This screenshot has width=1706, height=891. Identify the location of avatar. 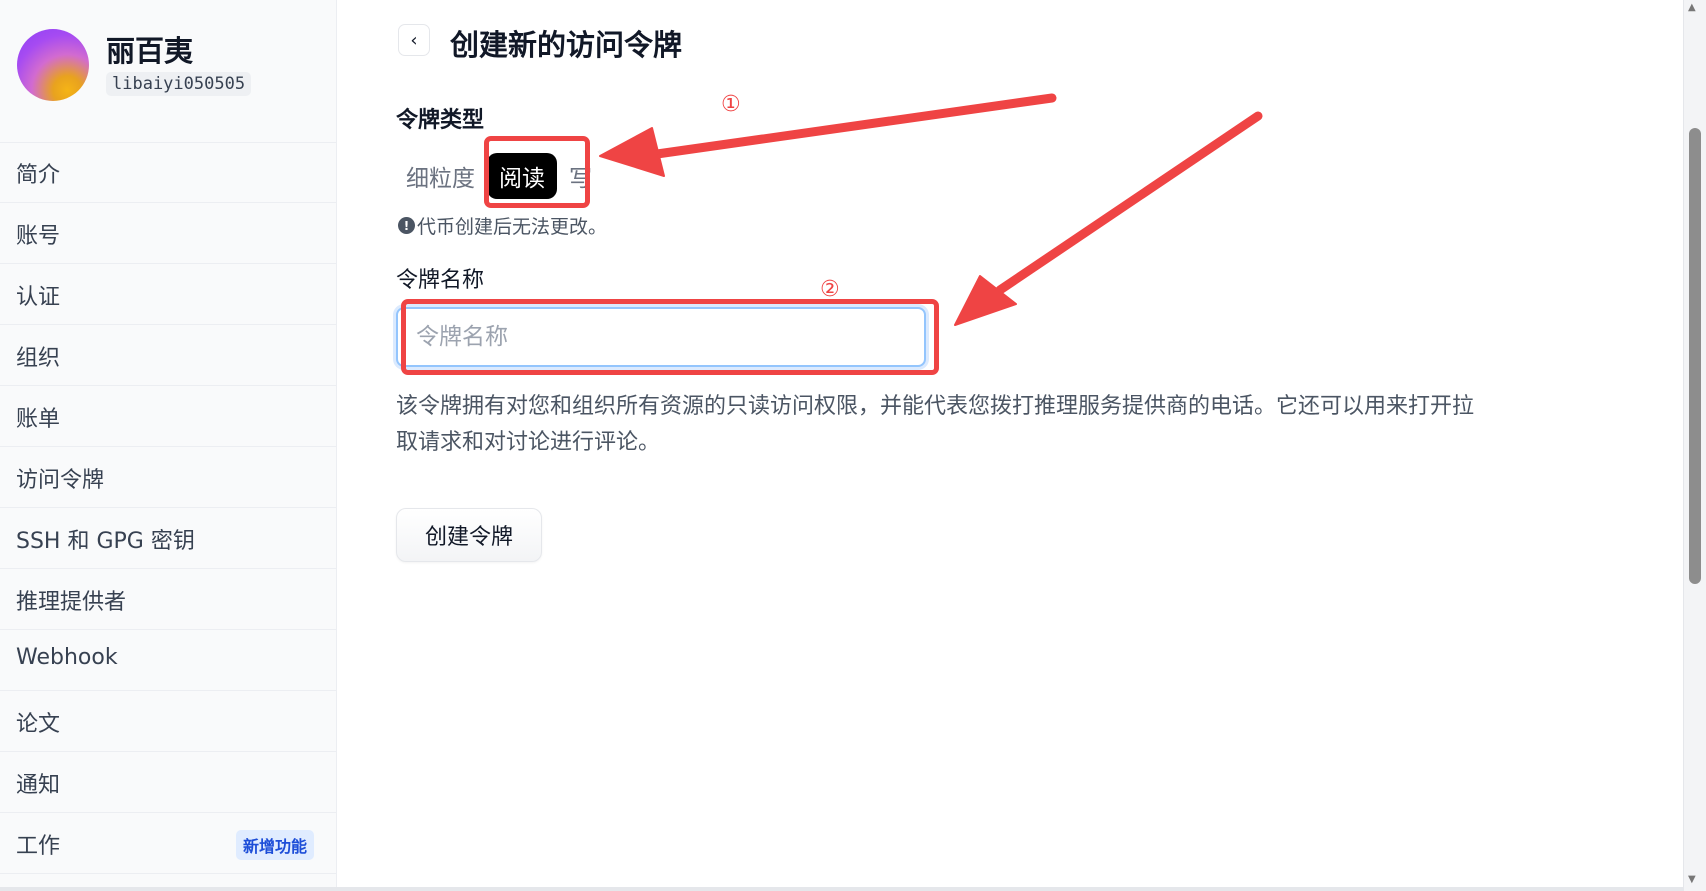
(53, 65).